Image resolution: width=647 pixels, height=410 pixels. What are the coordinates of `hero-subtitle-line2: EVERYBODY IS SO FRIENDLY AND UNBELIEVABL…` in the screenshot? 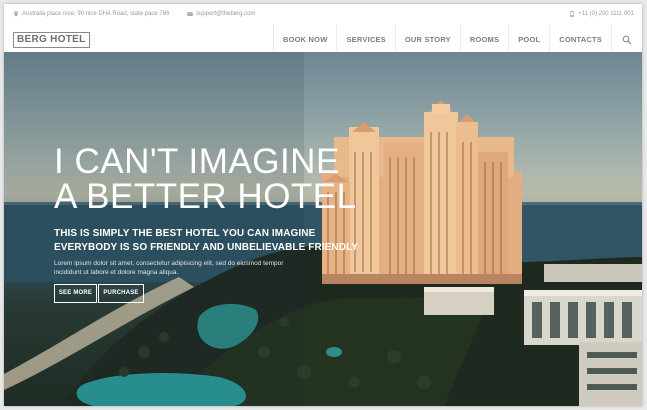 It's located at (206, 247).